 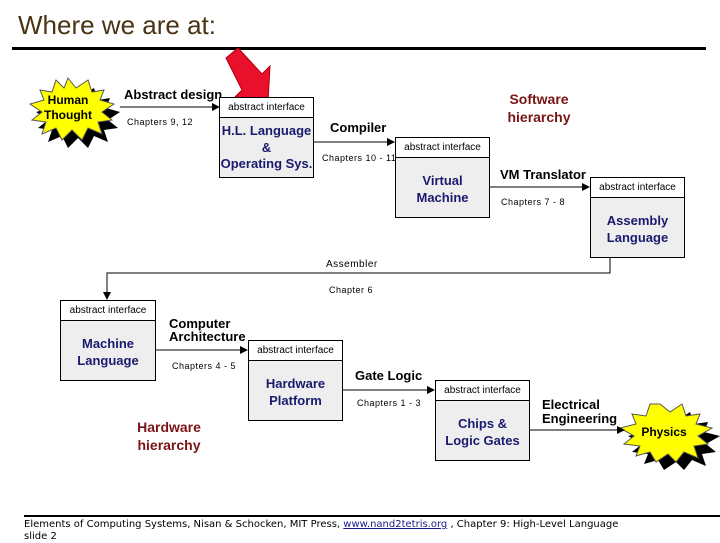 What do you see at coordinates (580, 418) in the screenshot?
I see `label-line: Engineering` at bounding box center [580, 418].